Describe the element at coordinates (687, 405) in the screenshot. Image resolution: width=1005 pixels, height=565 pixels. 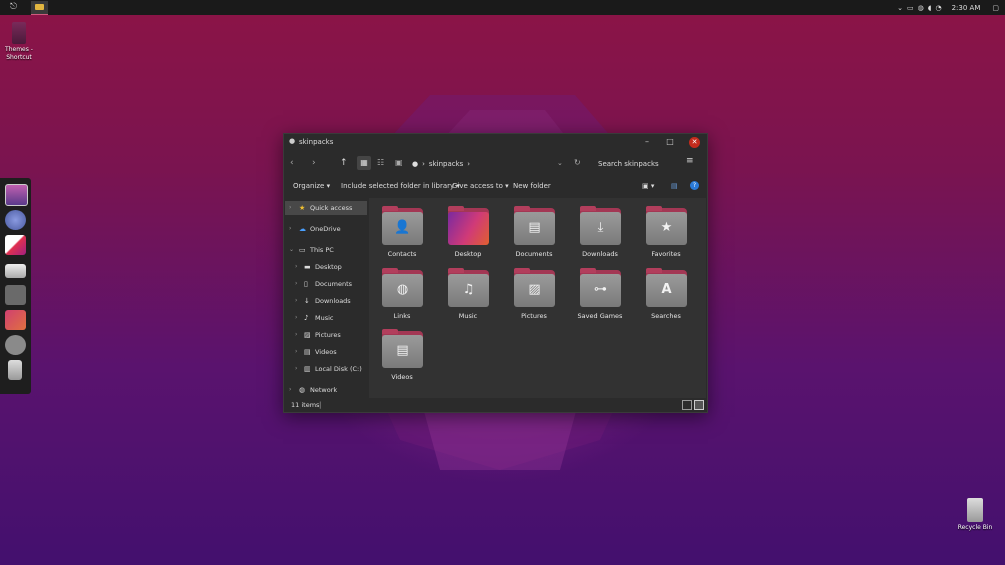
I see `details-view-icon` at that location.